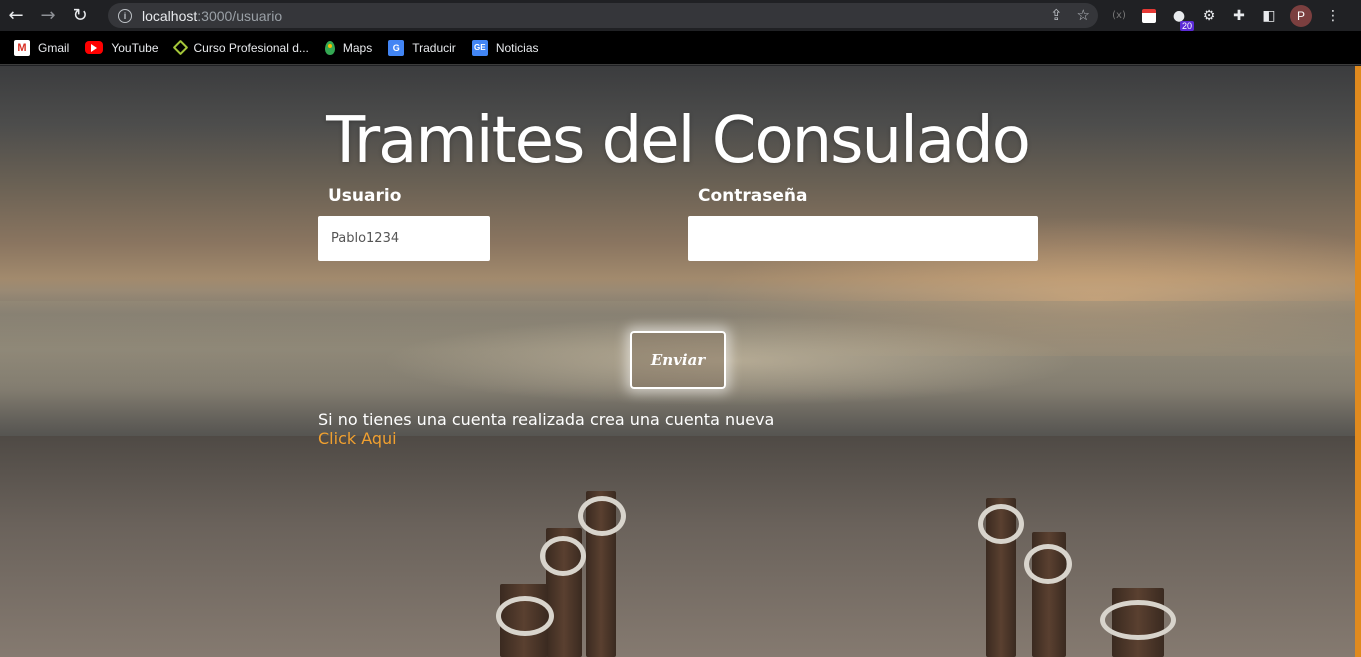 This screenshot has width=1361, height=657. I want to click on site-info-icon: i, so click(125, 15).